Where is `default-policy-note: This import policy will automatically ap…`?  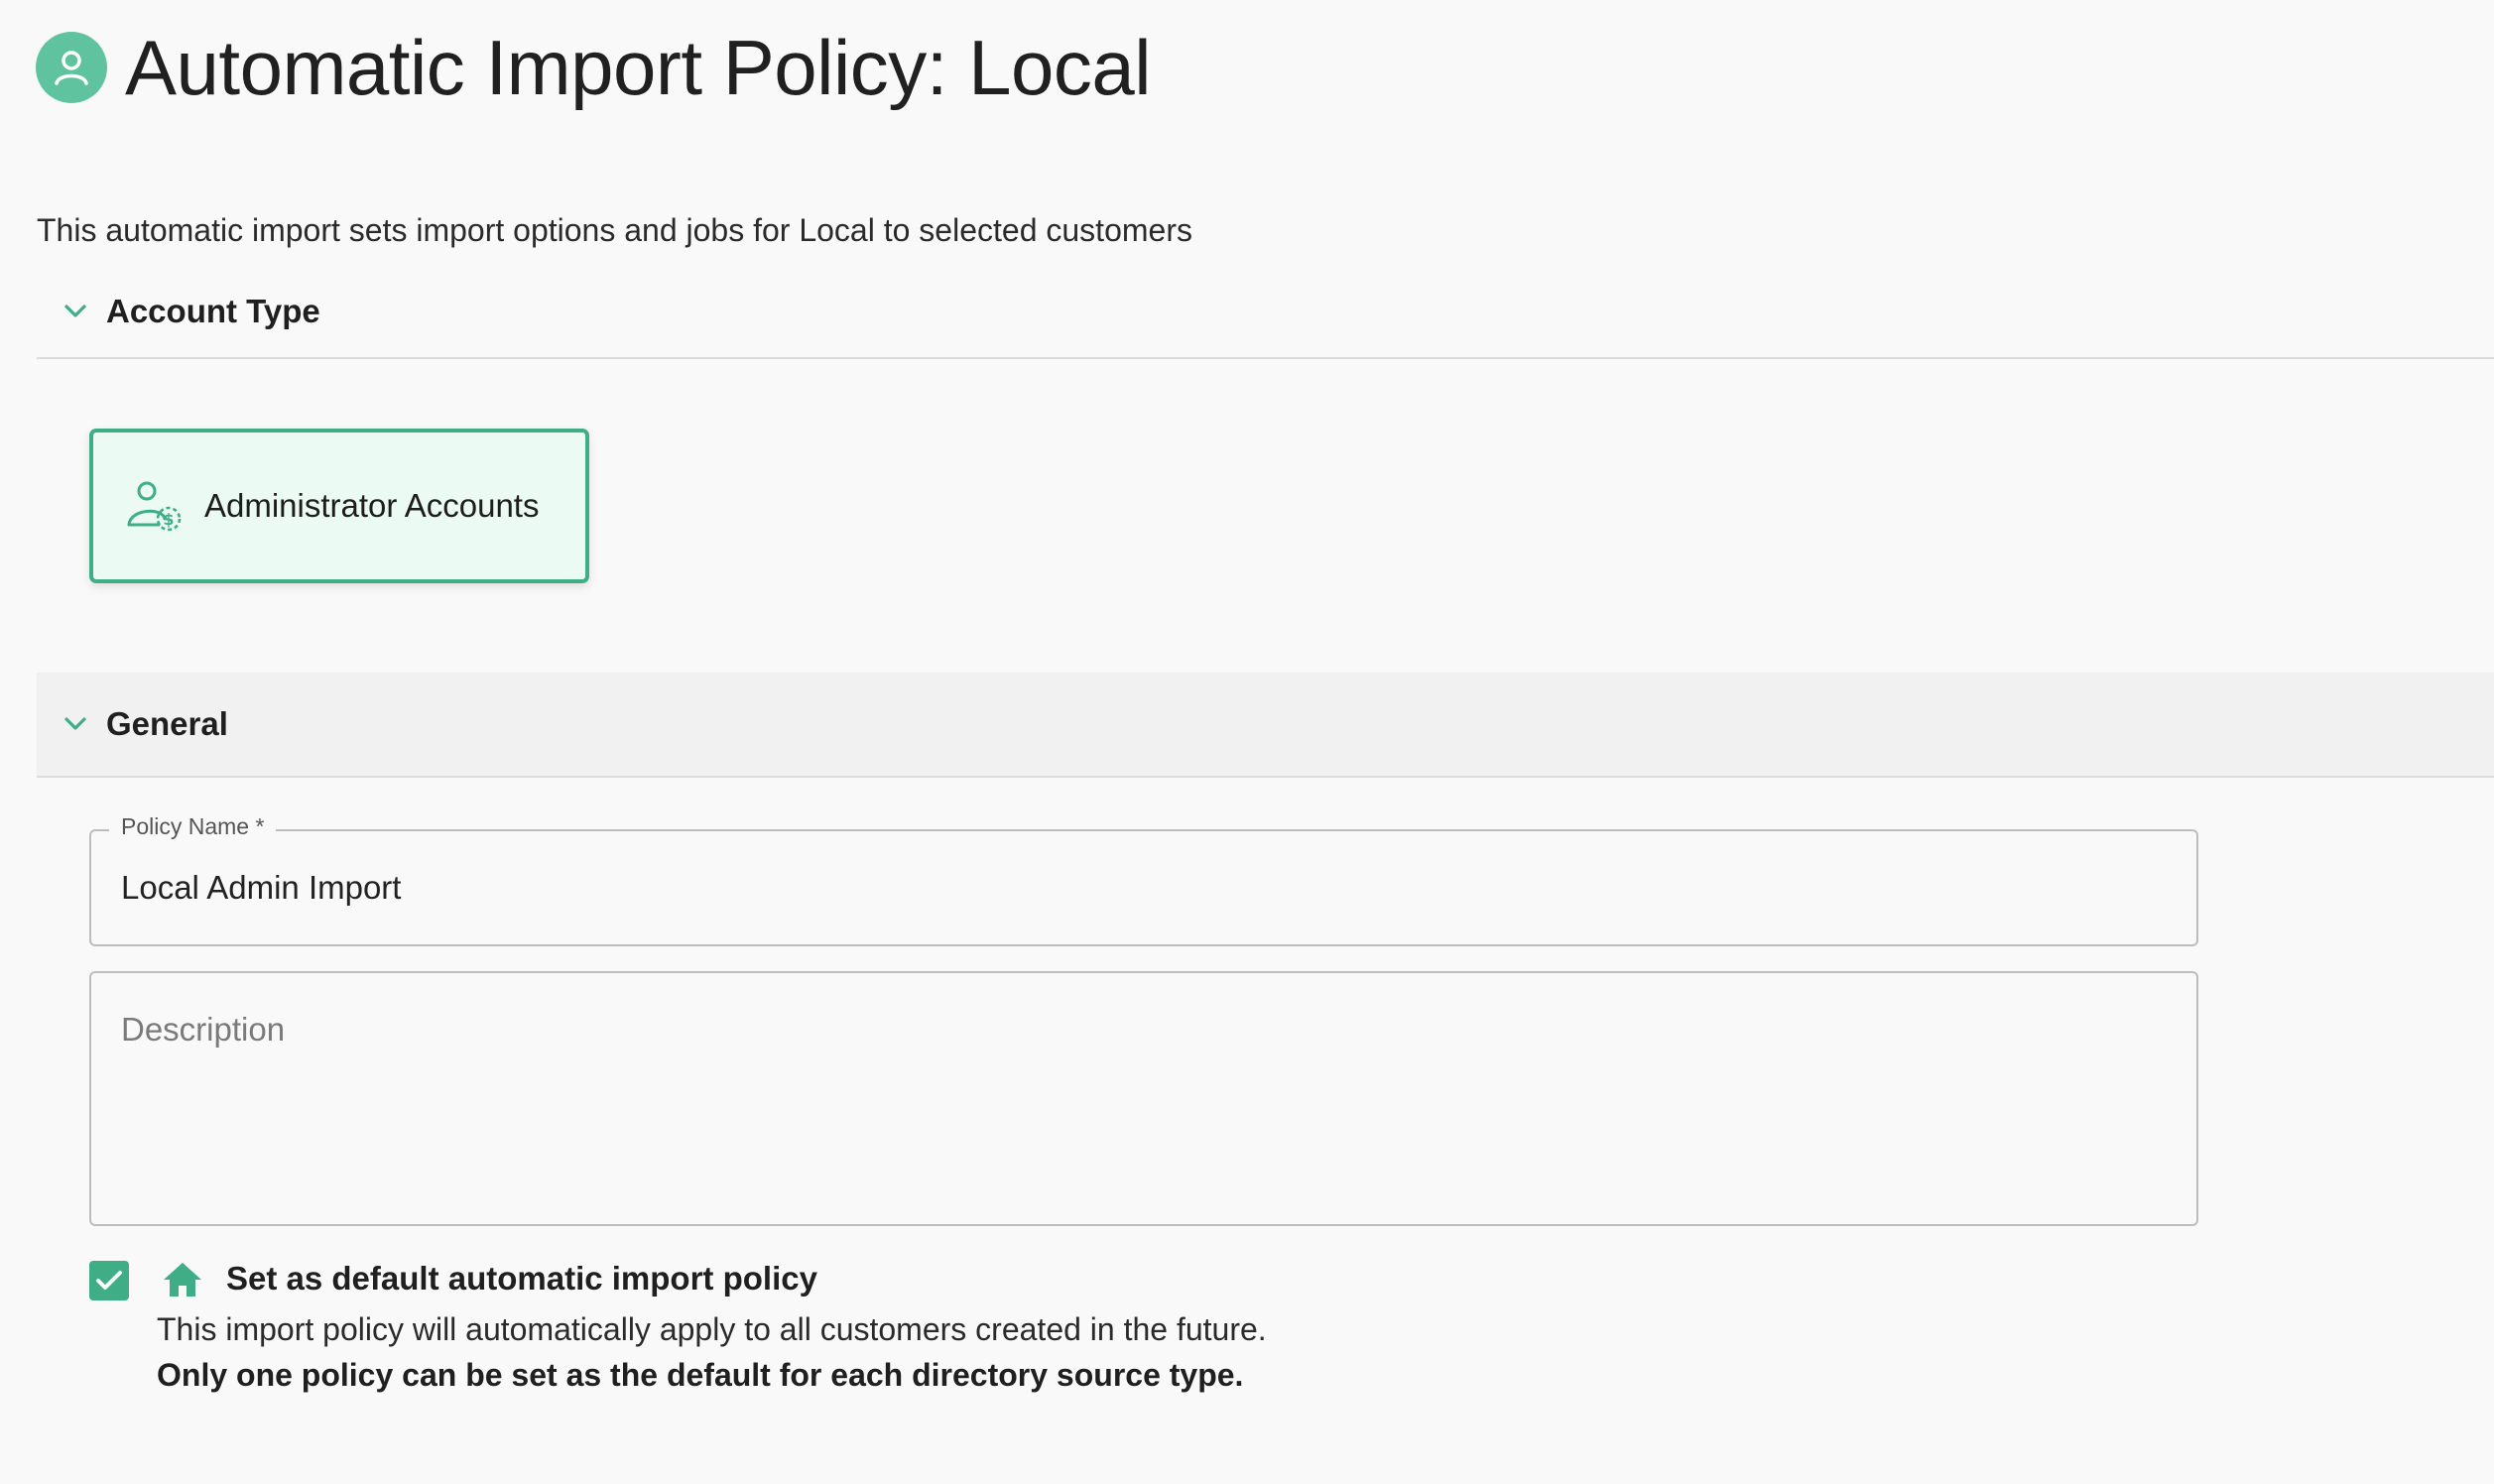
default-policy-note: This import policy will automatically ap… is located at coordinates (712, 1329).